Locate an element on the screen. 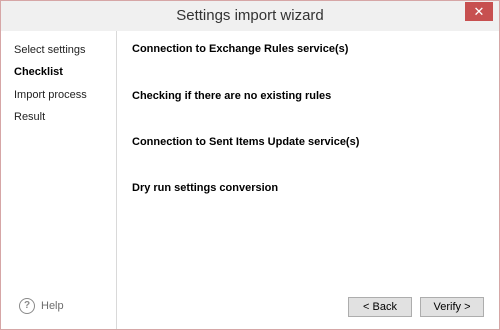 Image resolution: width=500 pixels, height=330 pixels. help-link: ? Help is located at coordinates (41, 306).